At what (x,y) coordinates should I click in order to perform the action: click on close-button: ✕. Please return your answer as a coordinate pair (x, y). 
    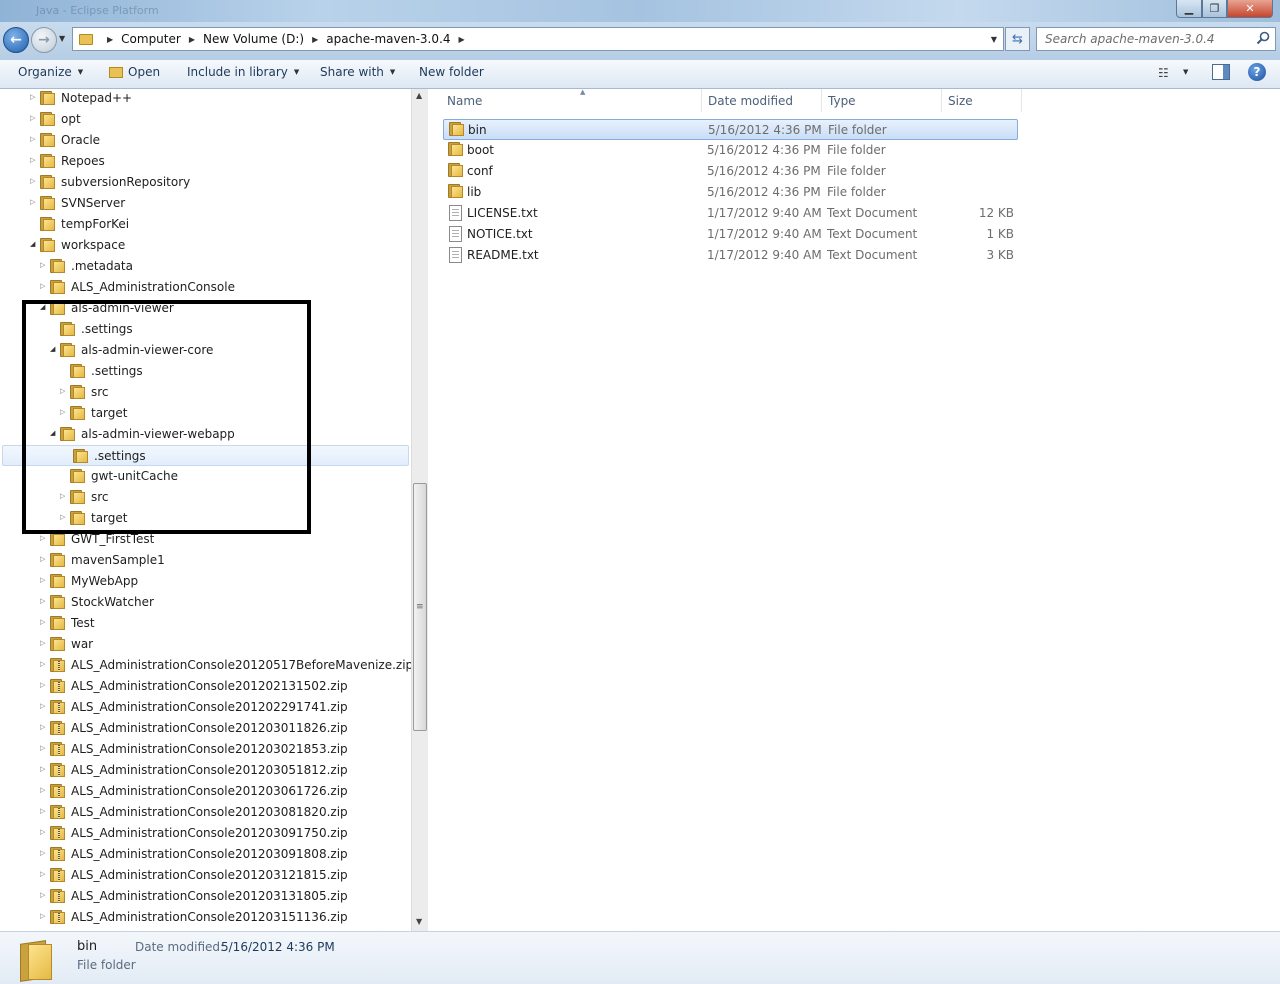
    Looking at the image, I should click on (1250, 9).